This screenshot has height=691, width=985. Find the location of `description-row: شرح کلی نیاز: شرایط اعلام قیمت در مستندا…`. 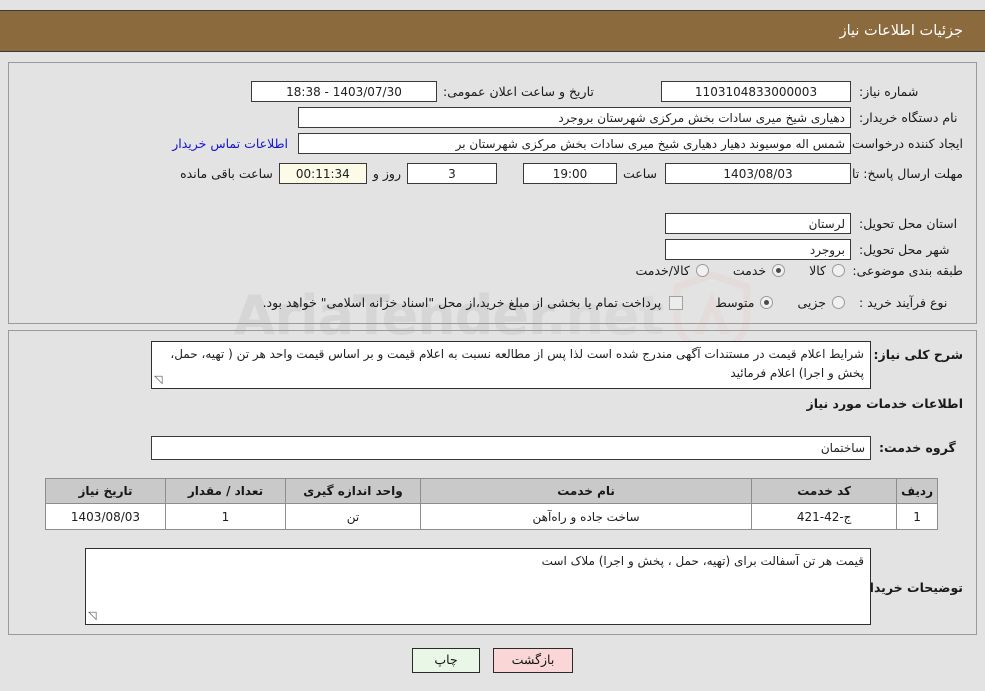

description-row: شرح کلی نیاز: شرایط اعلام قیمت در مستندا… is located at coordinates (557, 365).